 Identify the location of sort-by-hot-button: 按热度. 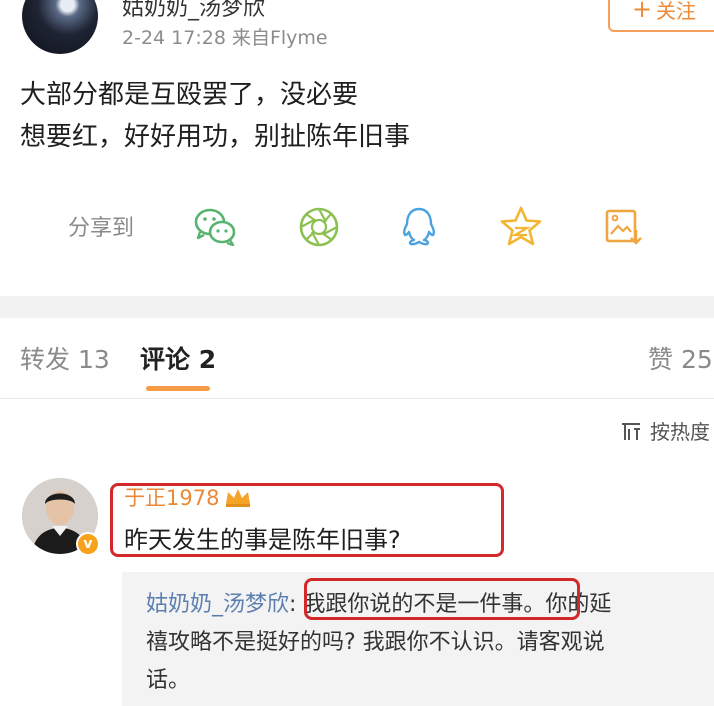
(665, 430).